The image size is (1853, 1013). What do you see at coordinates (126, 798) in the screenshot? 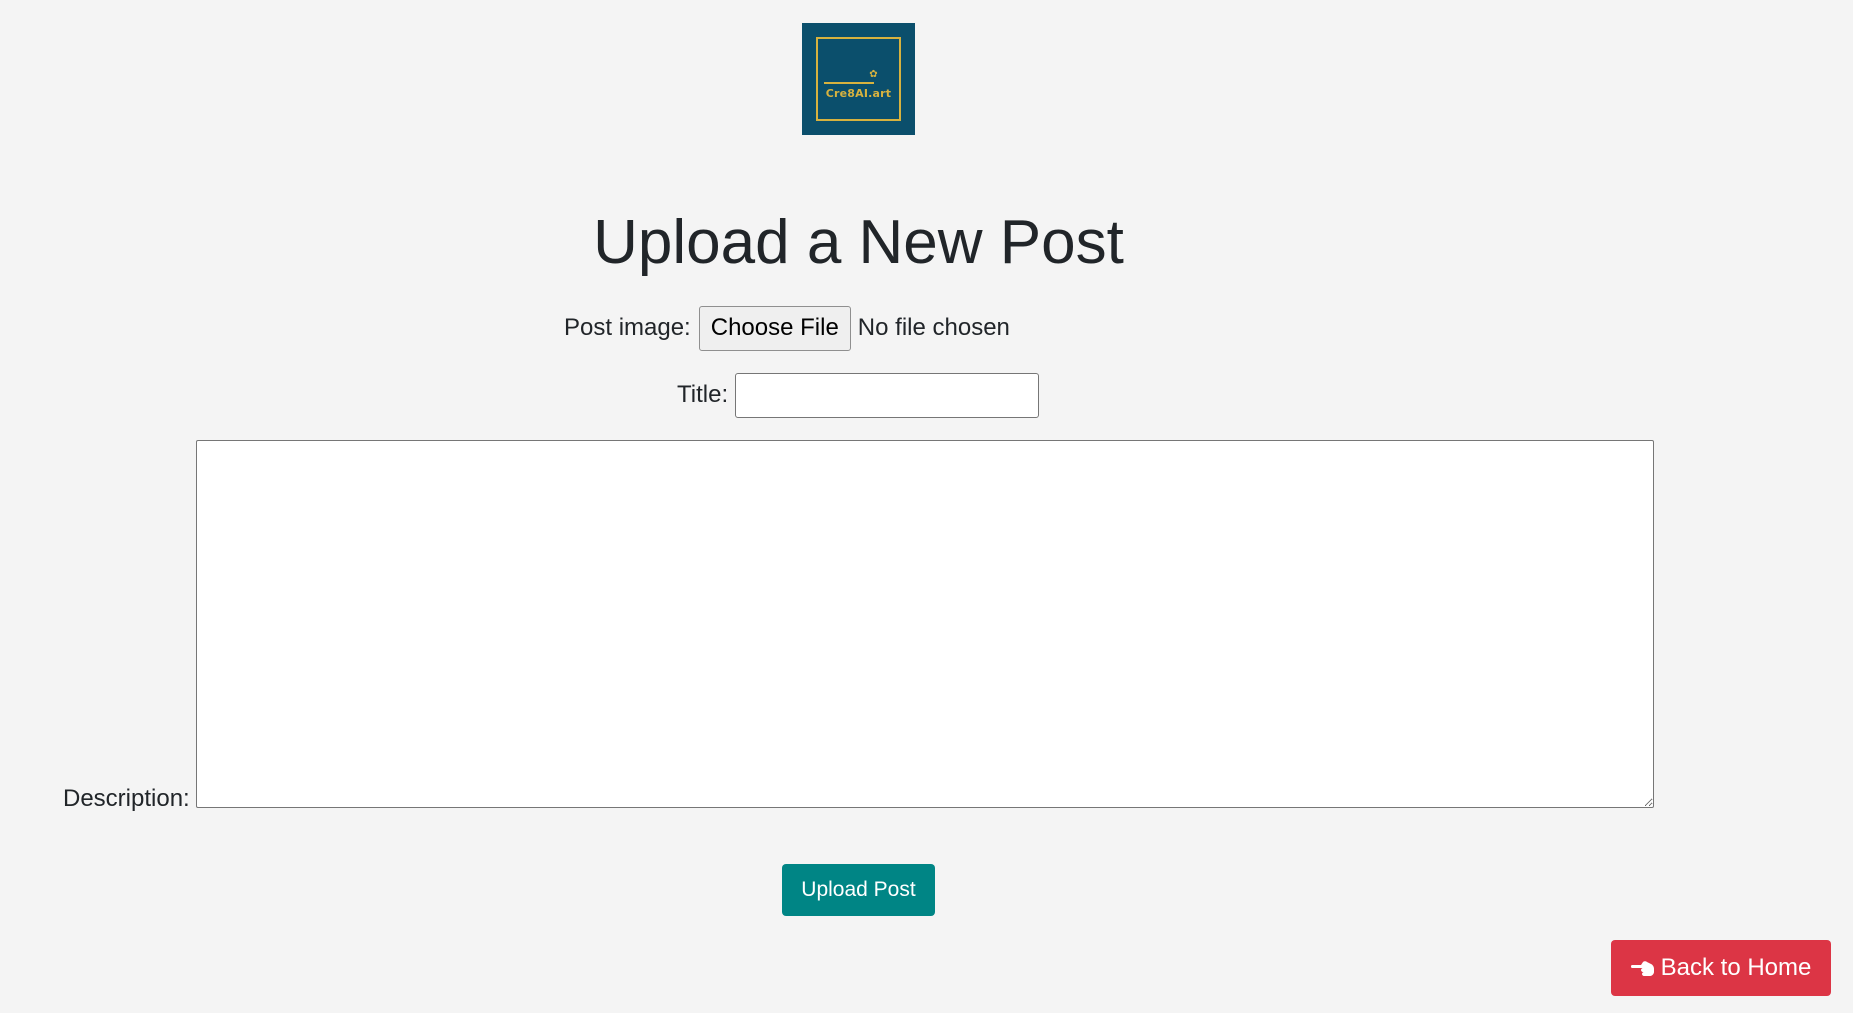
I see `description-label: Description:` at bounding box center [126, 798].